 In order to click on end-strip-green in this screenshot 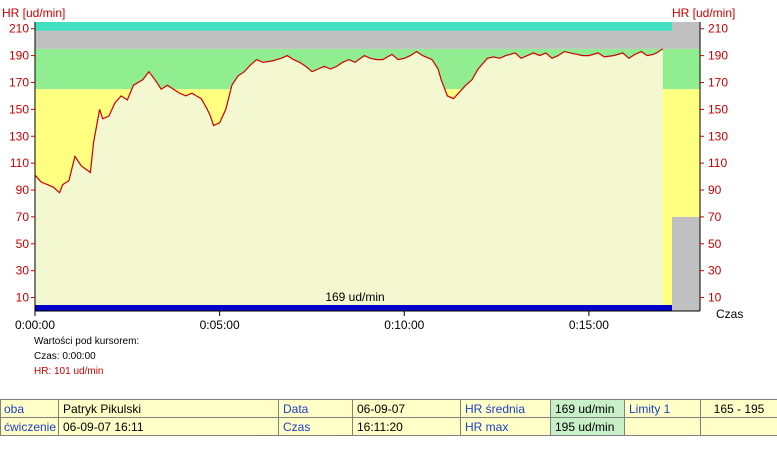, I will do `click(686, 69)`.